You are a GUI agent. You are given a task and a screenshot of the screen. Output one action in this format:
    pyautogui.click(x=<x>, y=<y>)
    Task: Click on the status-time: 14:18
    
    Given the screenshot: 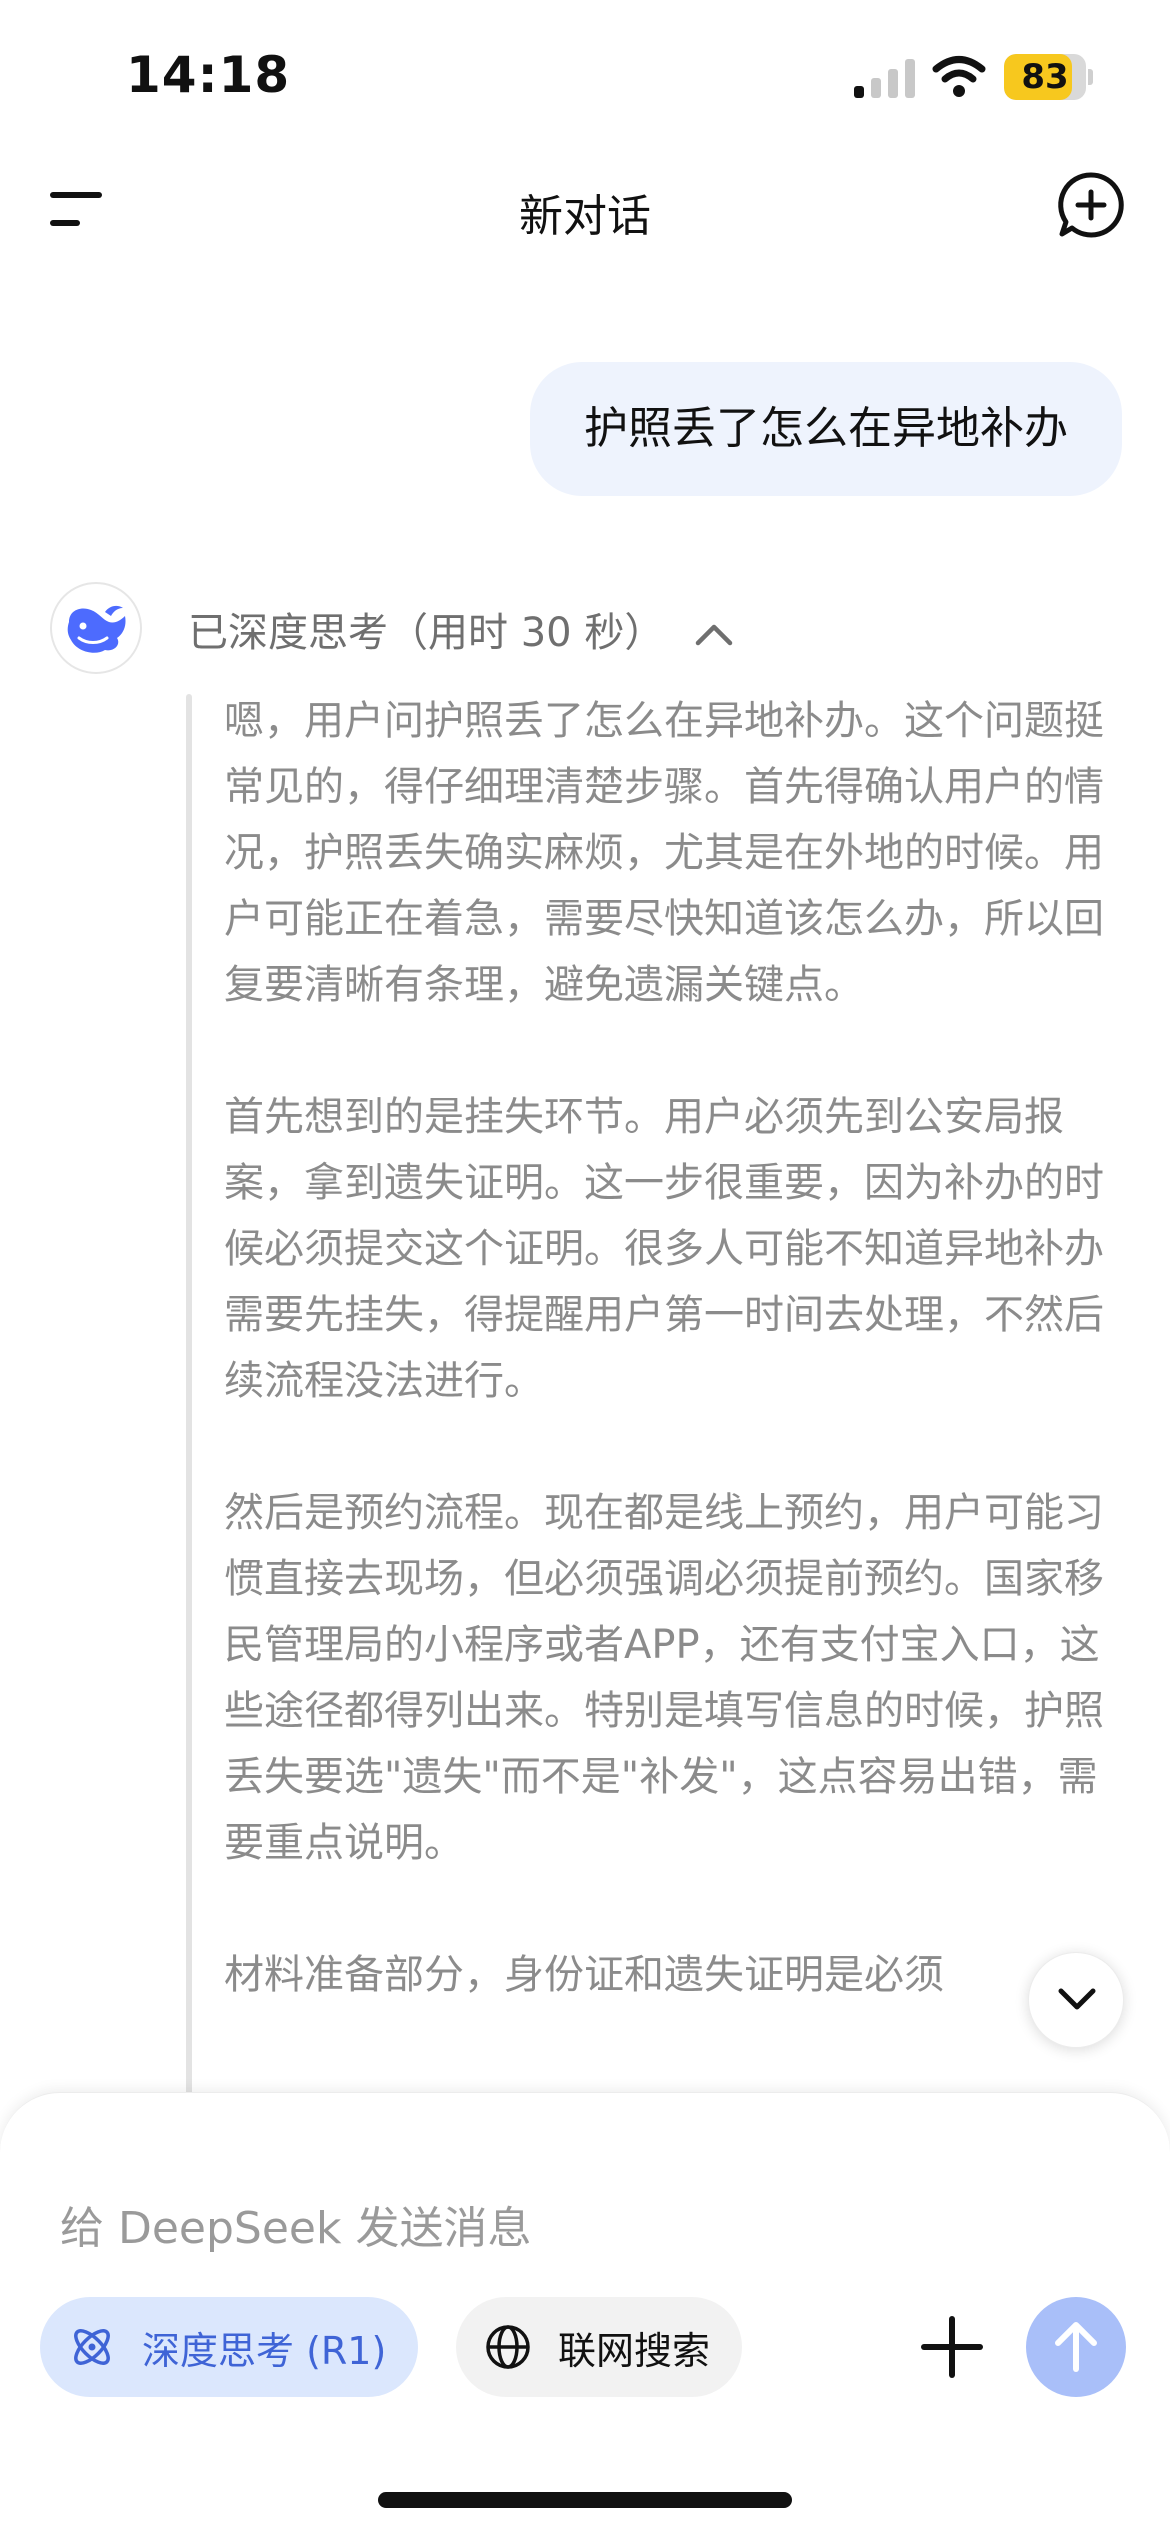 What is the action you would take?
    pyautogui.click(x=208, y=75)
    